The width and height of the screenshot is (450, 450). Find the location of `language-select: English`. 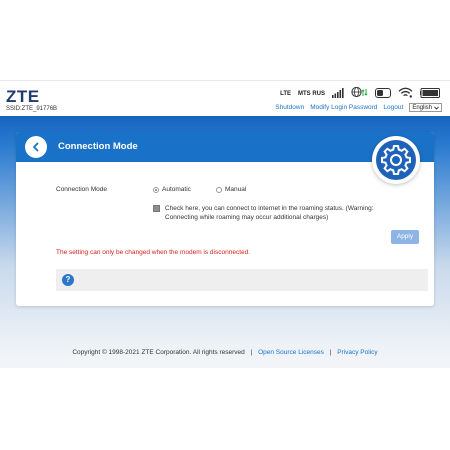

language-select: English is located at coordinates (425, 107).